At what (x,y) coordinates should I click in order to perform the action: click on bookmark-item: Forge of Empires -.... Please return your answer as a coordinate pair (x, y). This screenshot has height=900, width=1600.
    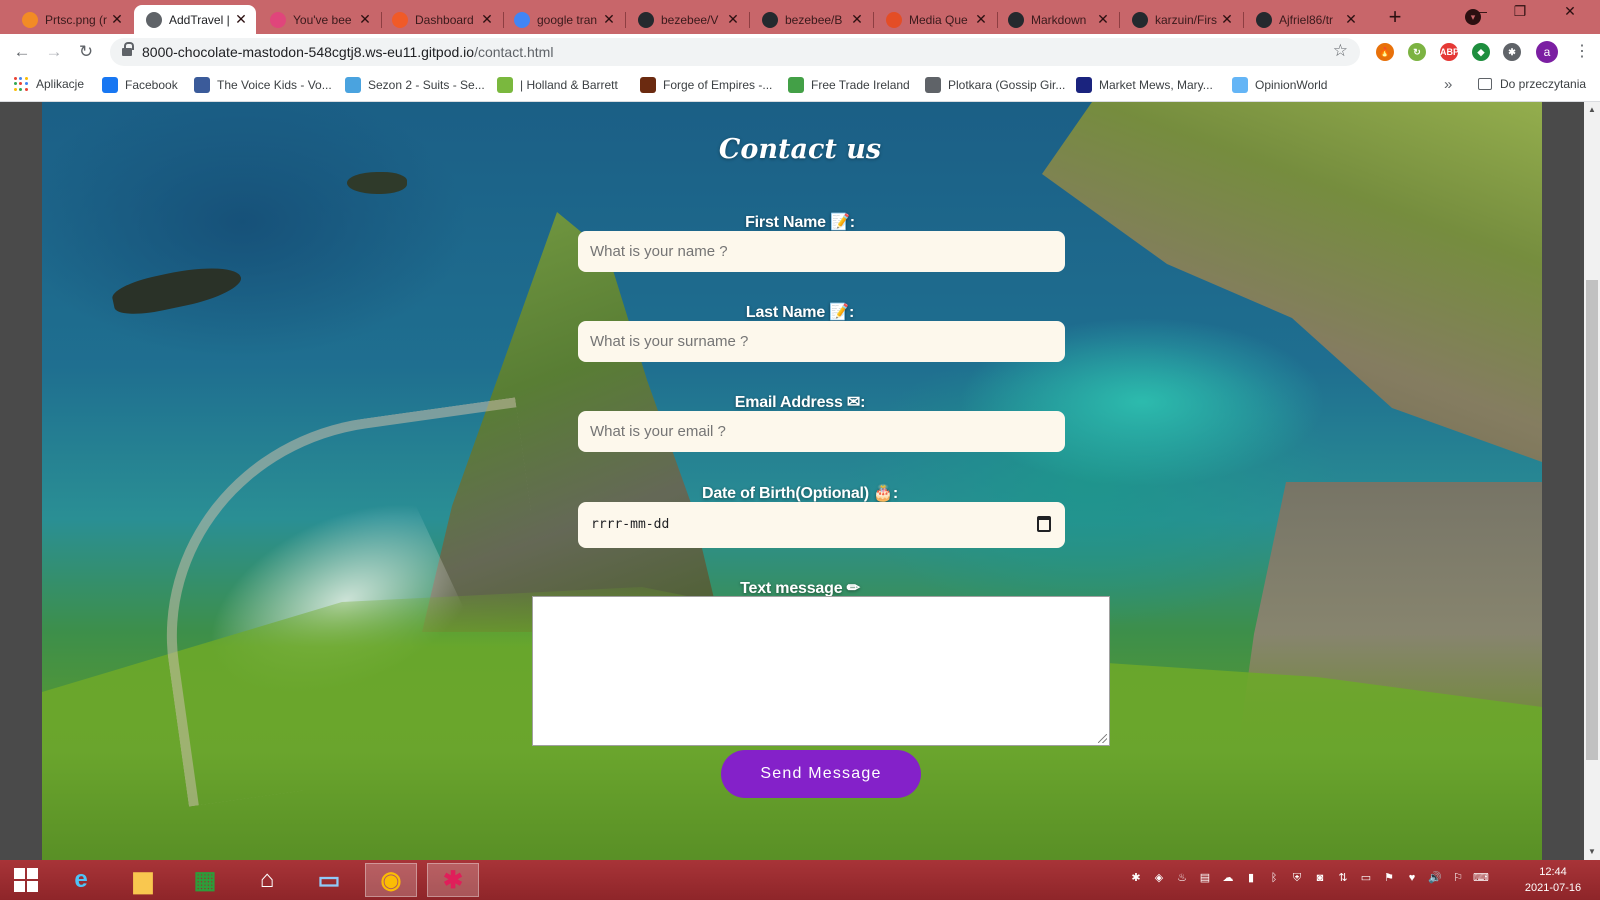
    Looking at the image, I should click on (706, 85).